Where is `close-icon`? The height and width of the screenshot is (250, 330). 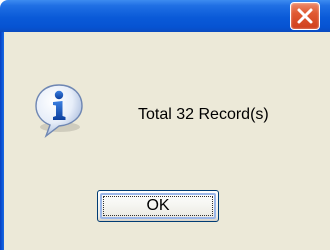
close-icon is located at coordinates (305, 16).